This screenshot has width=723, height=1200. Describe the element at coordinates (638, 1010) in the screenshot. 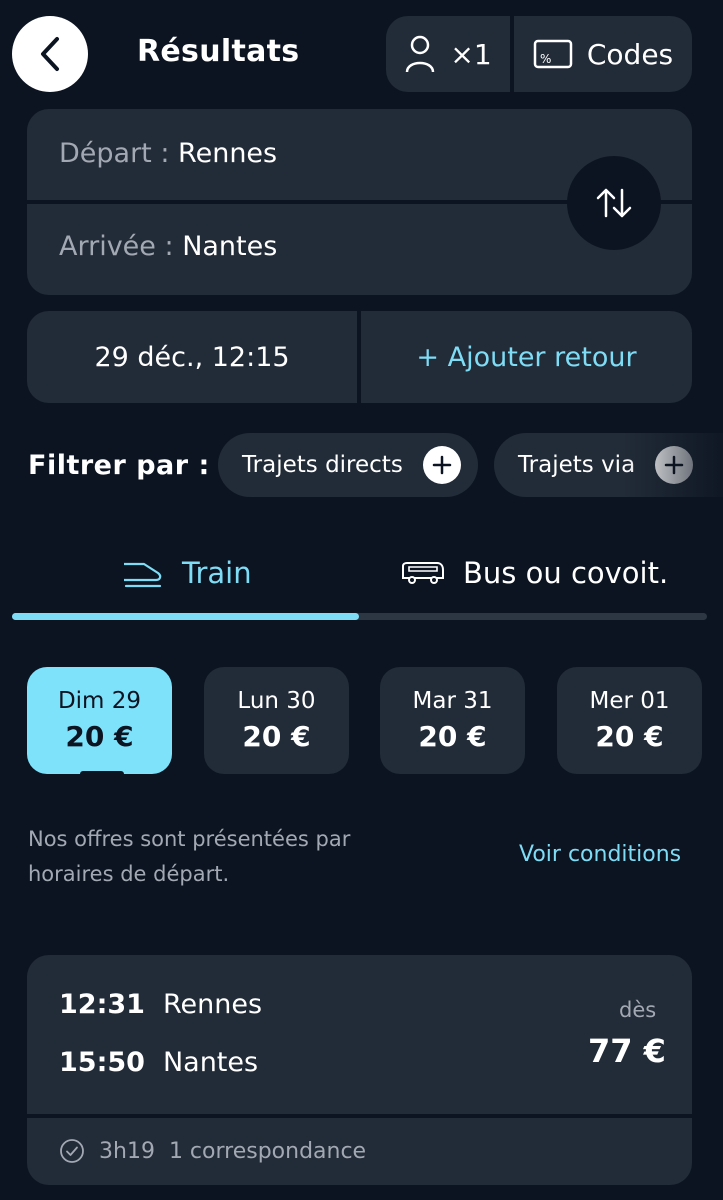

I see `price-from-label: dès` at that location.